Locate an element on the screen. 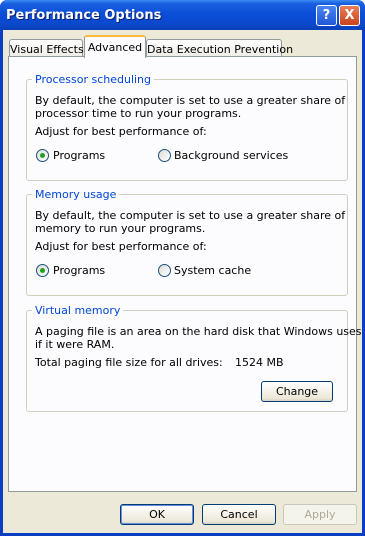 Image resolution: width=365 pixels, height=536 pixels. title-bar: Performance Options ? X is located at coordinates (182, 15).